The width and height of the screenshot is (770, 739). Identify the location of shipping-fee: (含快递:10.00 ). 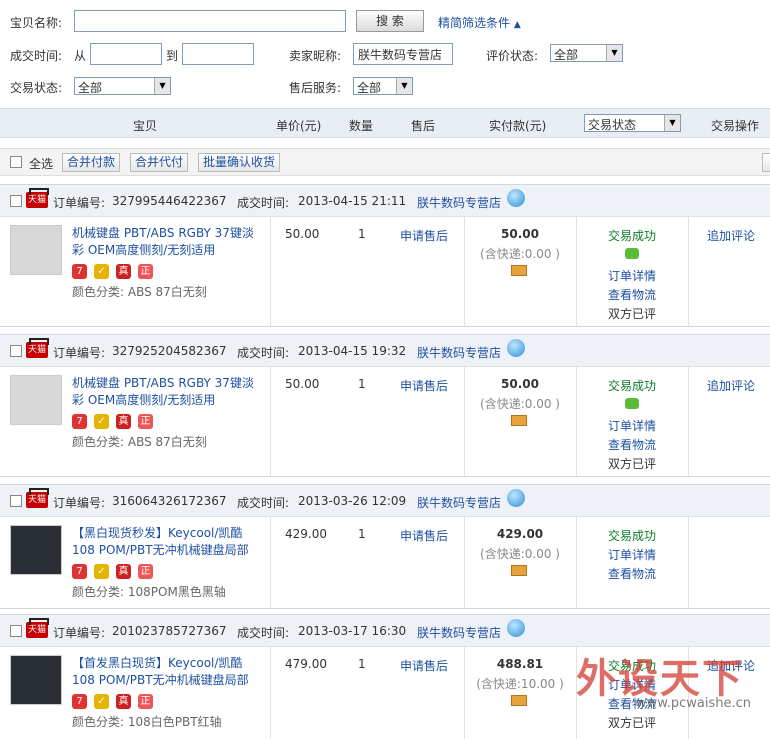
(520, 684).